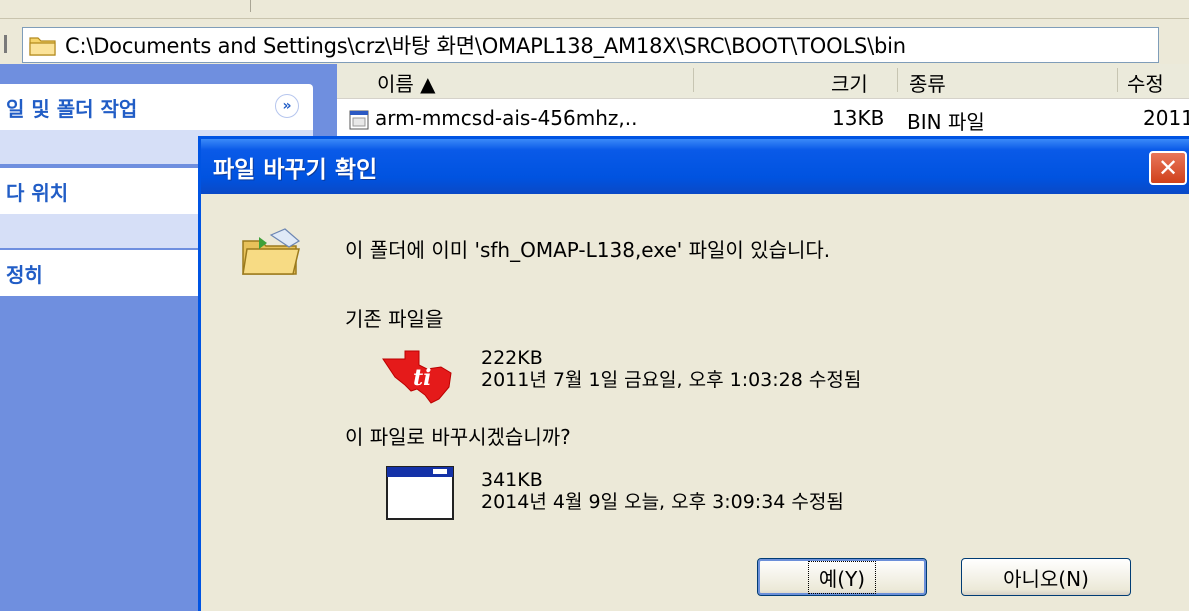 Image resolution: width=1189 pixels, height=611 pixels. What do you see at coordinates (24, 274) in the screenshot?
I see `task-section-label: 정히` at bounding box center [24, 274].